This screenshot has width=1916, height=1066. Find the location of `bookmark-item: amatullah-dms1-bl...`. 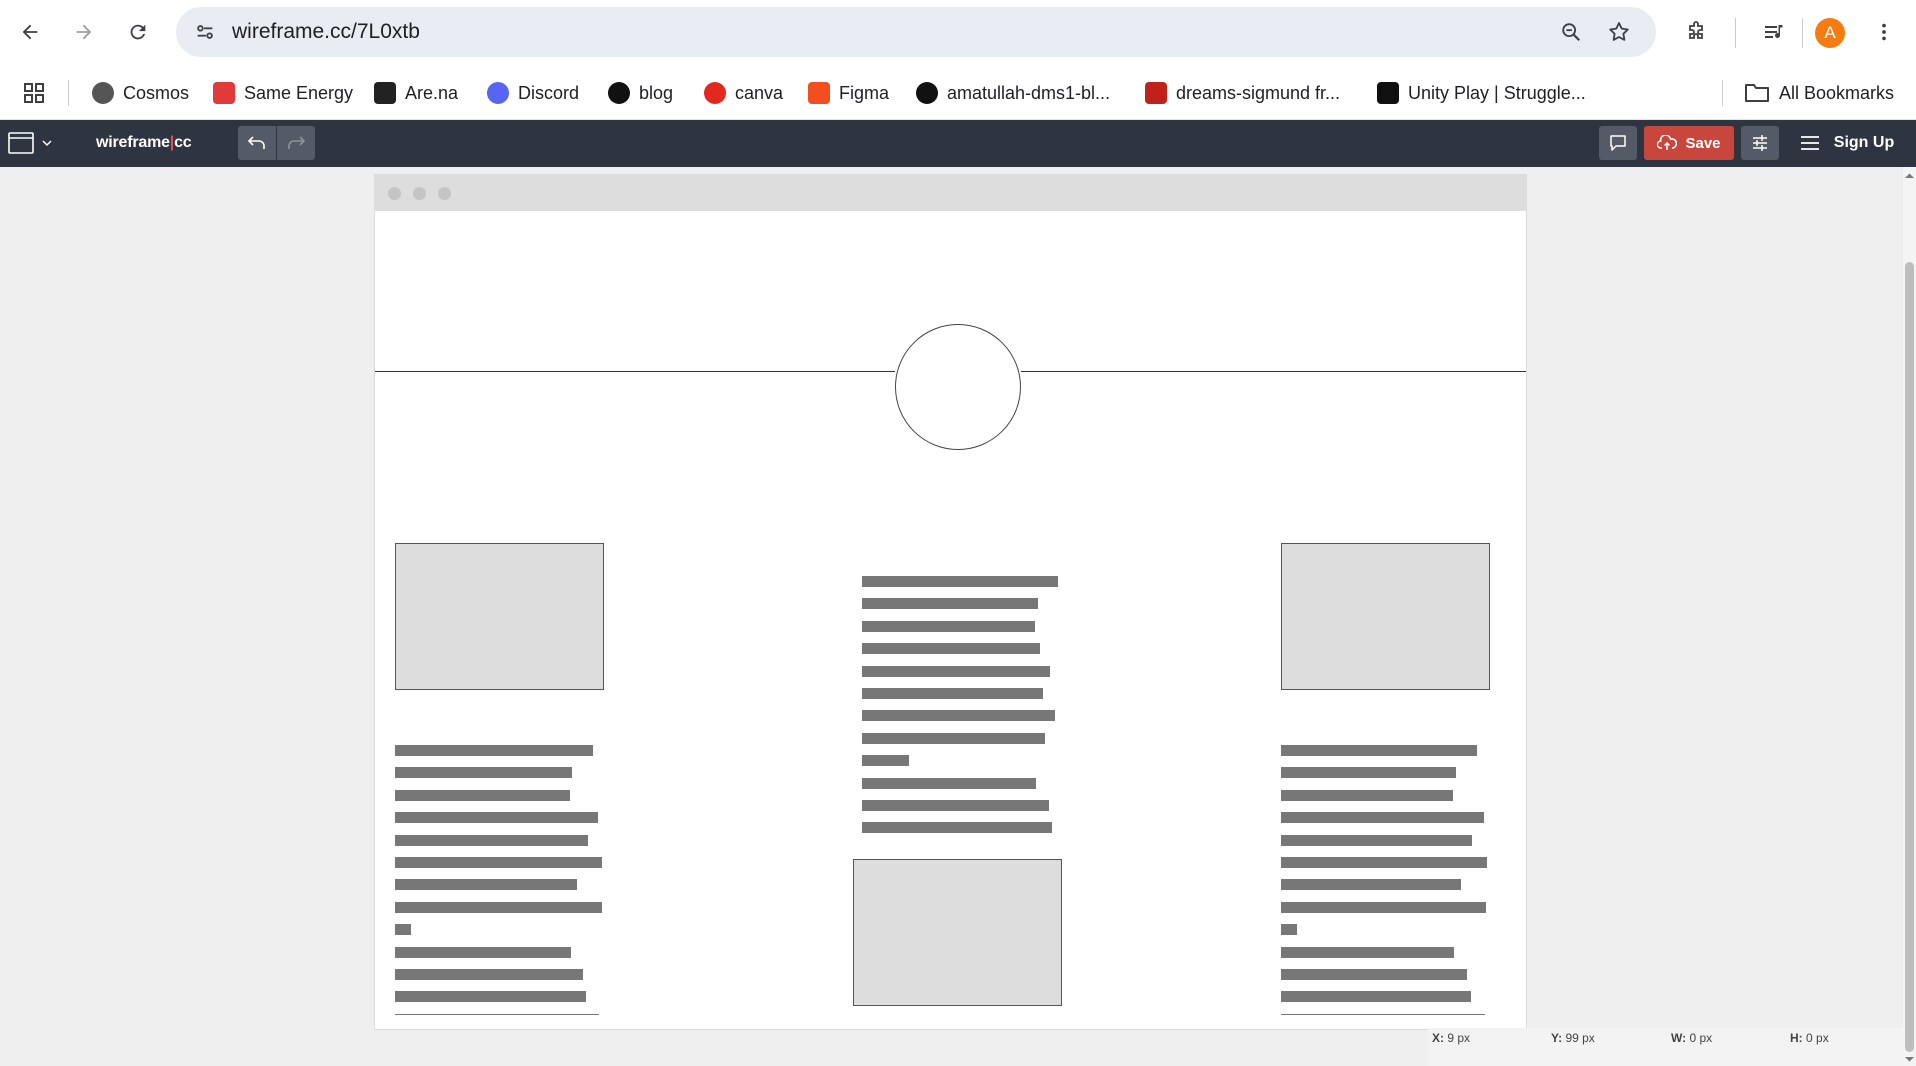

bookmark-item: amatullah-dms1-bl... is located at coordinates (1013, 93).